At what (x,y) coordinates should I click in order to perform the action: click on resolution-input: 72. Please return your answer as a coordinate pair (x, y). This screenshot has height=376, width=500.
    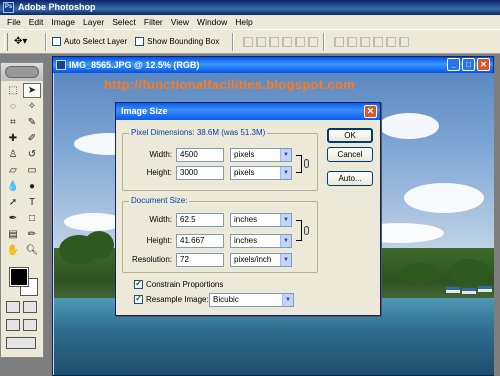
    Looking at the image, I should click on (200, 260).